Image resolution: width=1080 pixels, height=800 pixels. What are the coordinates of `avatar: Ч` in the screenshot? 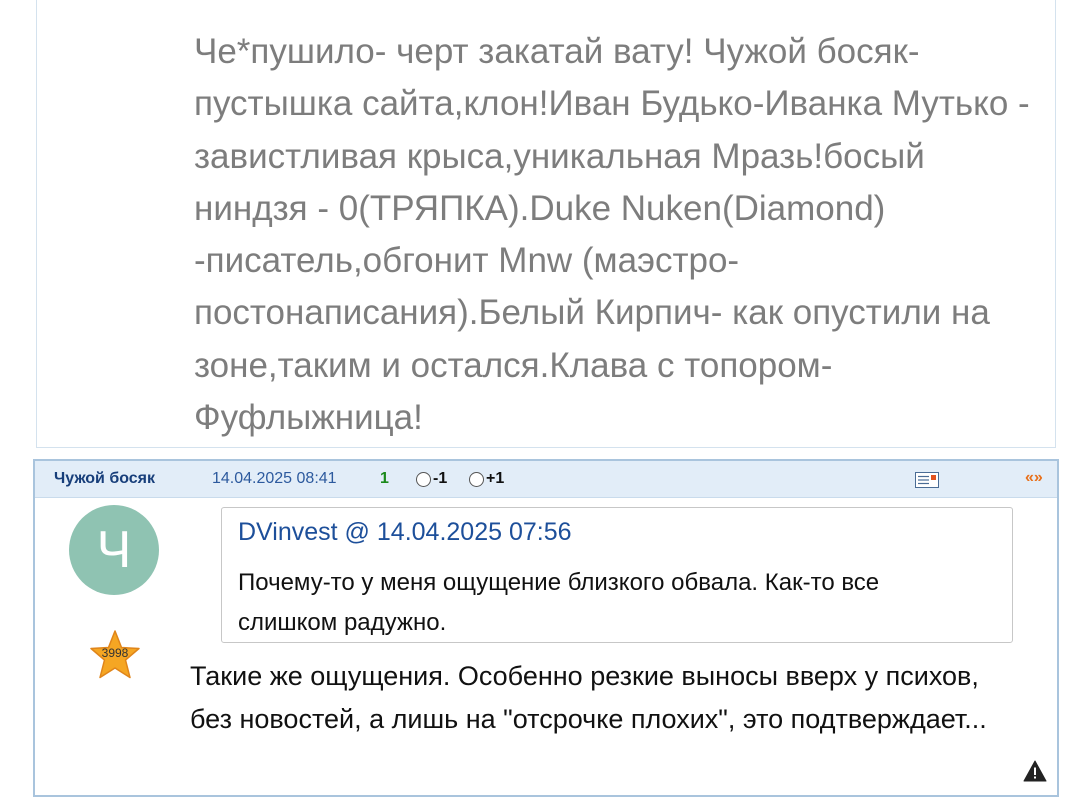 It's located at (114, 550).